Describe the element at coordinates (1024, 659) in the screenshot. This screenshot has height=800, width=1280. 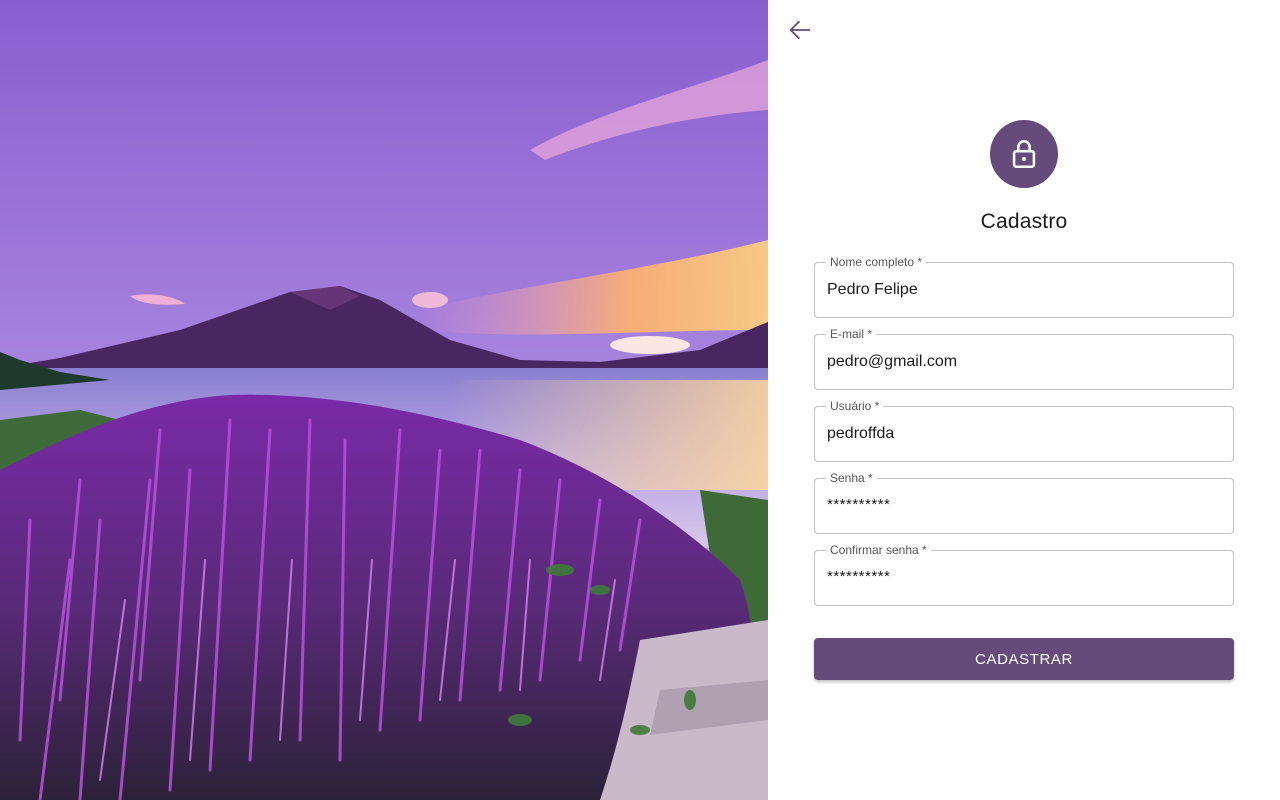
I see `register-button: CADASTRAR` at that location.